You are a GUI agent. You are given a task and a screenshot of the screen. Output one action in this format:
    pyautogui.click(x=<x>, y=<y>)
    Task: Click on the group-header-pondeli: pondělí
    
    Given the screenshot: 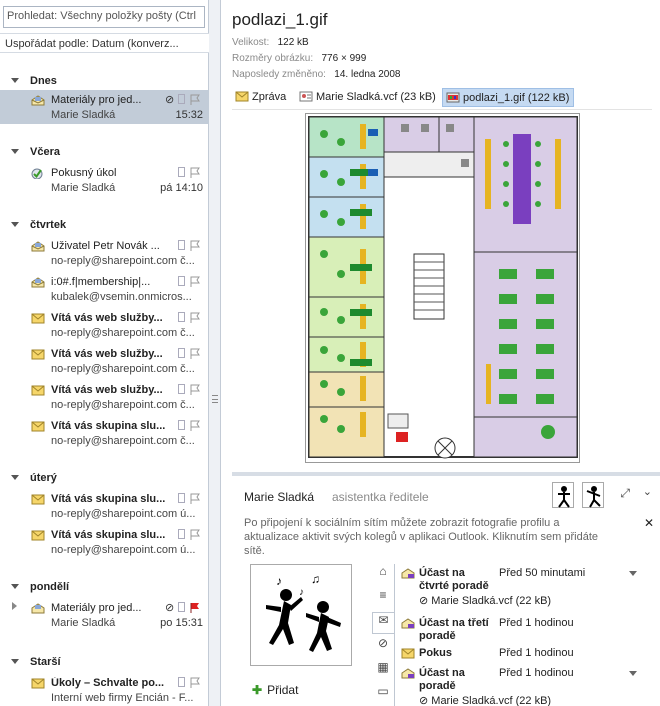 What is the action you would take?
    pyautogui.click(x=104, y=587)
    